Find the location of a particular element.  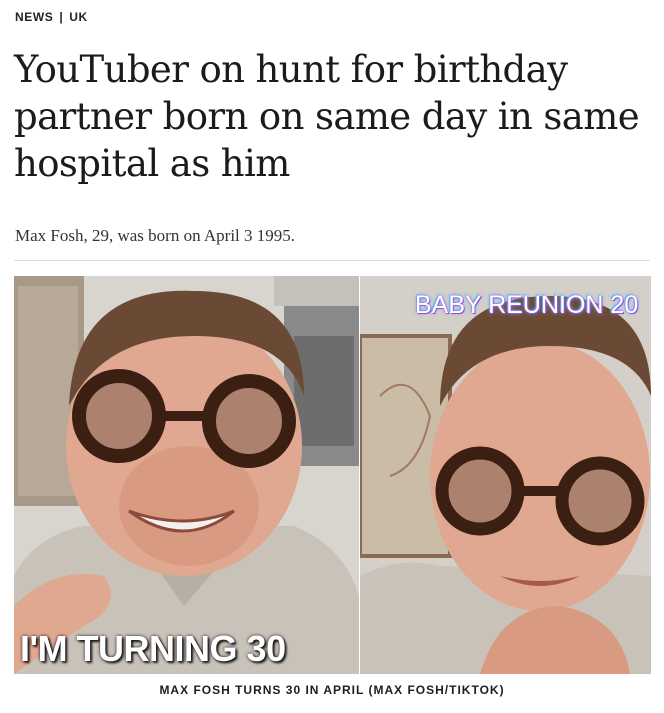

section-link: NEWS is located at coordinates (34, 17).